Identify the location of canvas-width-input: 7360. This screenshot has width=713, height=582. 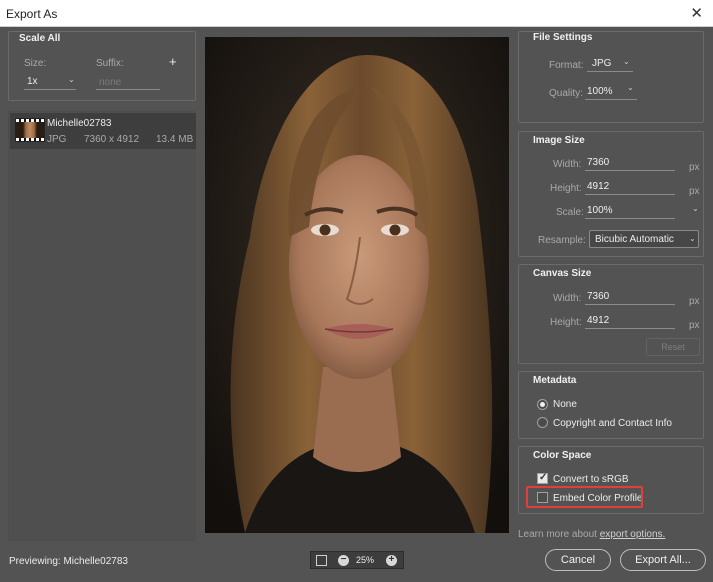
(630, 298).